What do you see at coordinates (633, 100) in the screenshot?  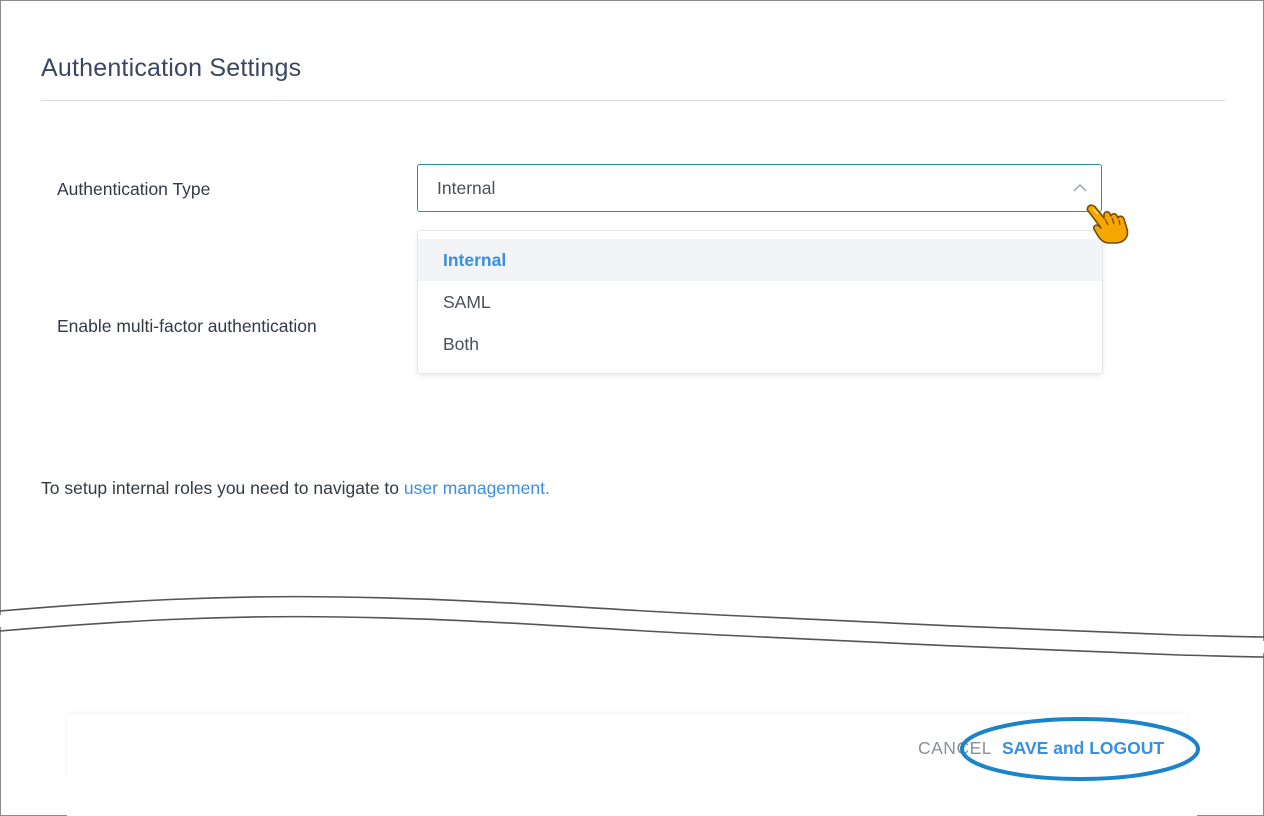 I see `title-divider` at bounding box center [633, 100].